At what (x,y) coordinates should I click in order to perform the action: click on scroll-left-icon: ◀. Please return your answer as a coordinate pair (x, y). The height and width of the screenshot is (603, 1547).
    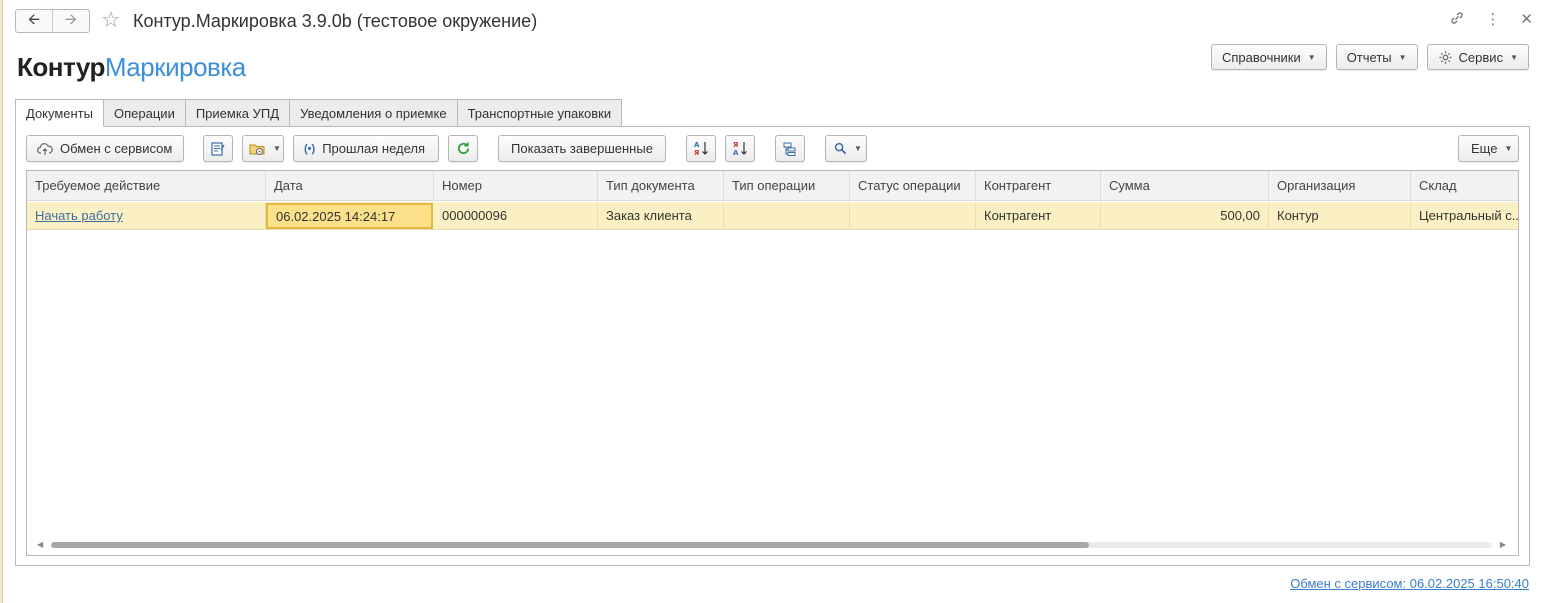
    Looking at the image, I should click on (40, 545).